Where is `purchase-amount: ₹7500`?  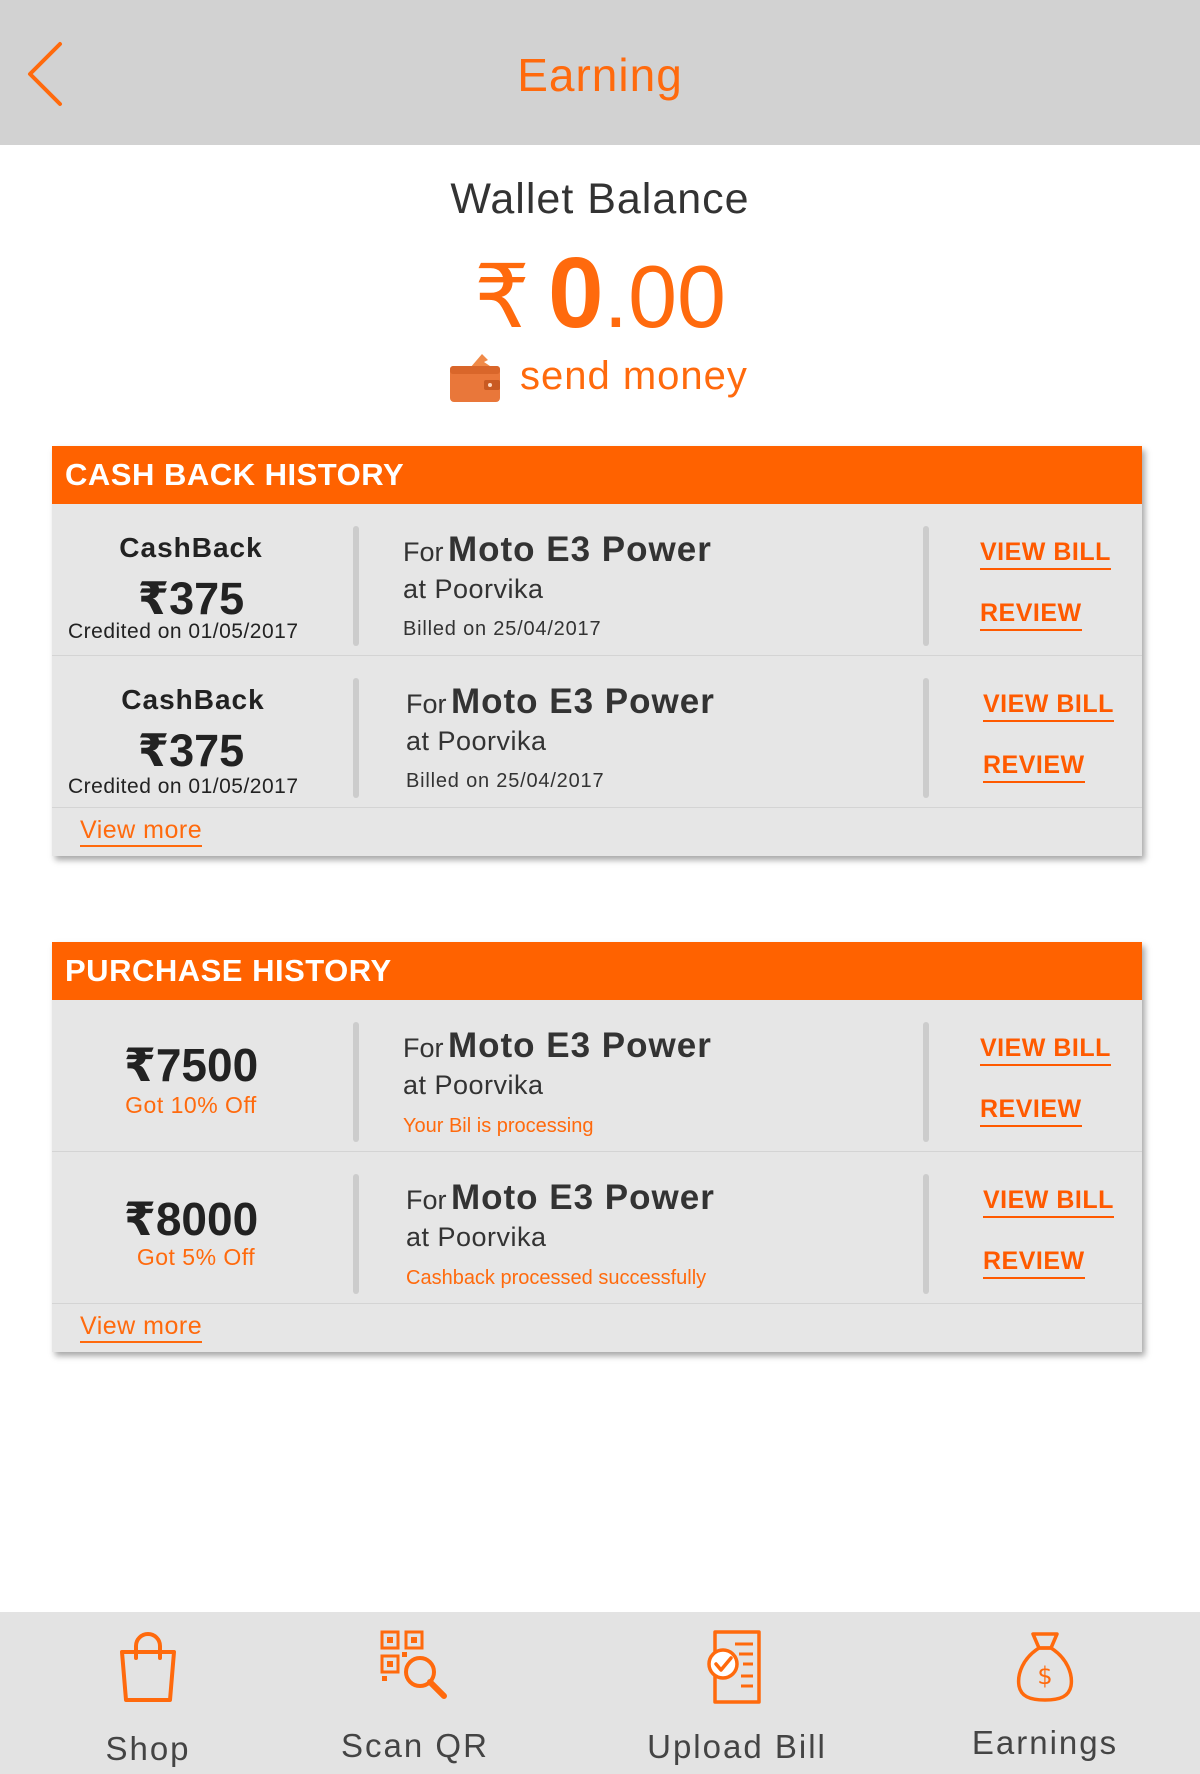
purchase-amount: ₹7500 is located at coordinates (191, 1065).